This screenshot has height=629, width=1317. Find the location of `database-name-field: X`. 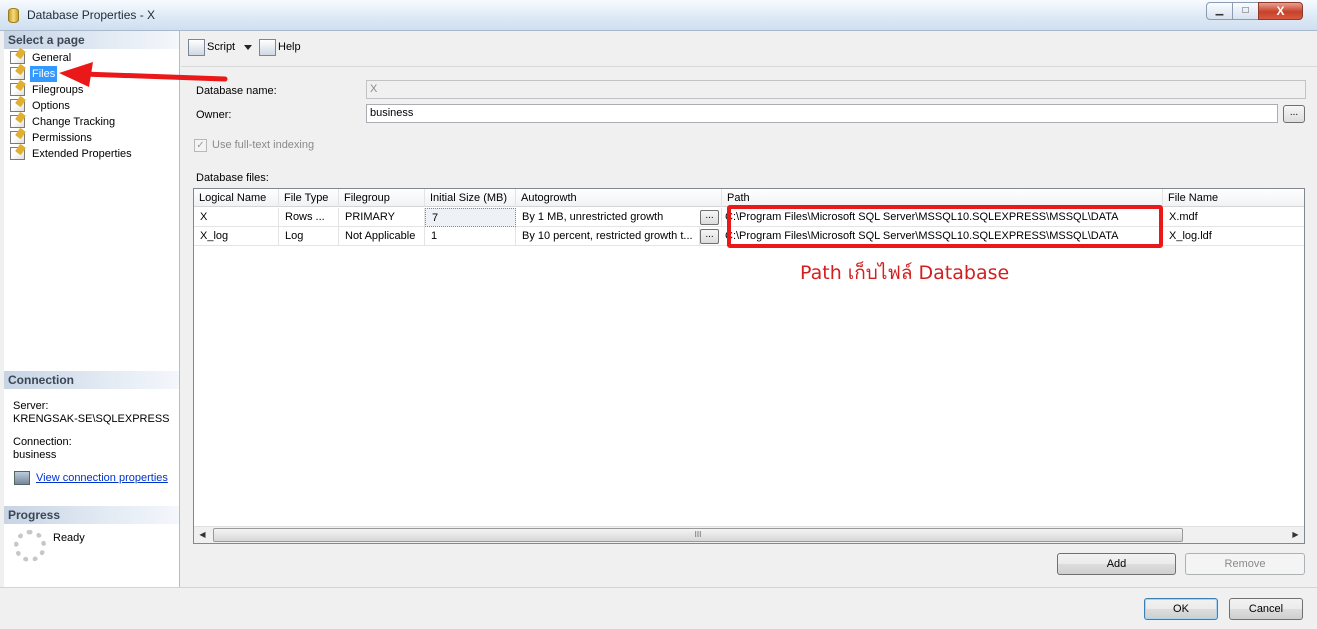

database-name-field: X is located at coordinates (836, 89).